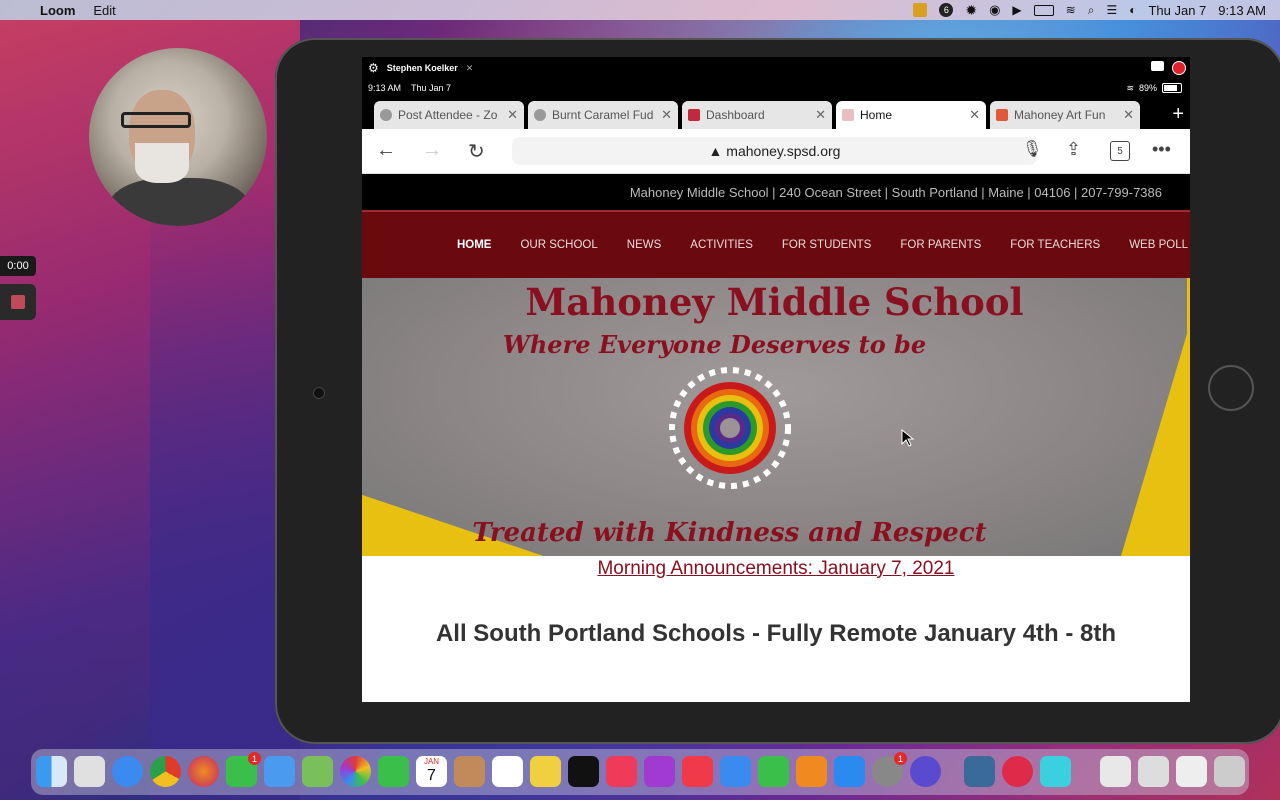 This screenshot has width=1280, height=800. I want to click on dock: 1 JAN 7 1, so click(640, 772).